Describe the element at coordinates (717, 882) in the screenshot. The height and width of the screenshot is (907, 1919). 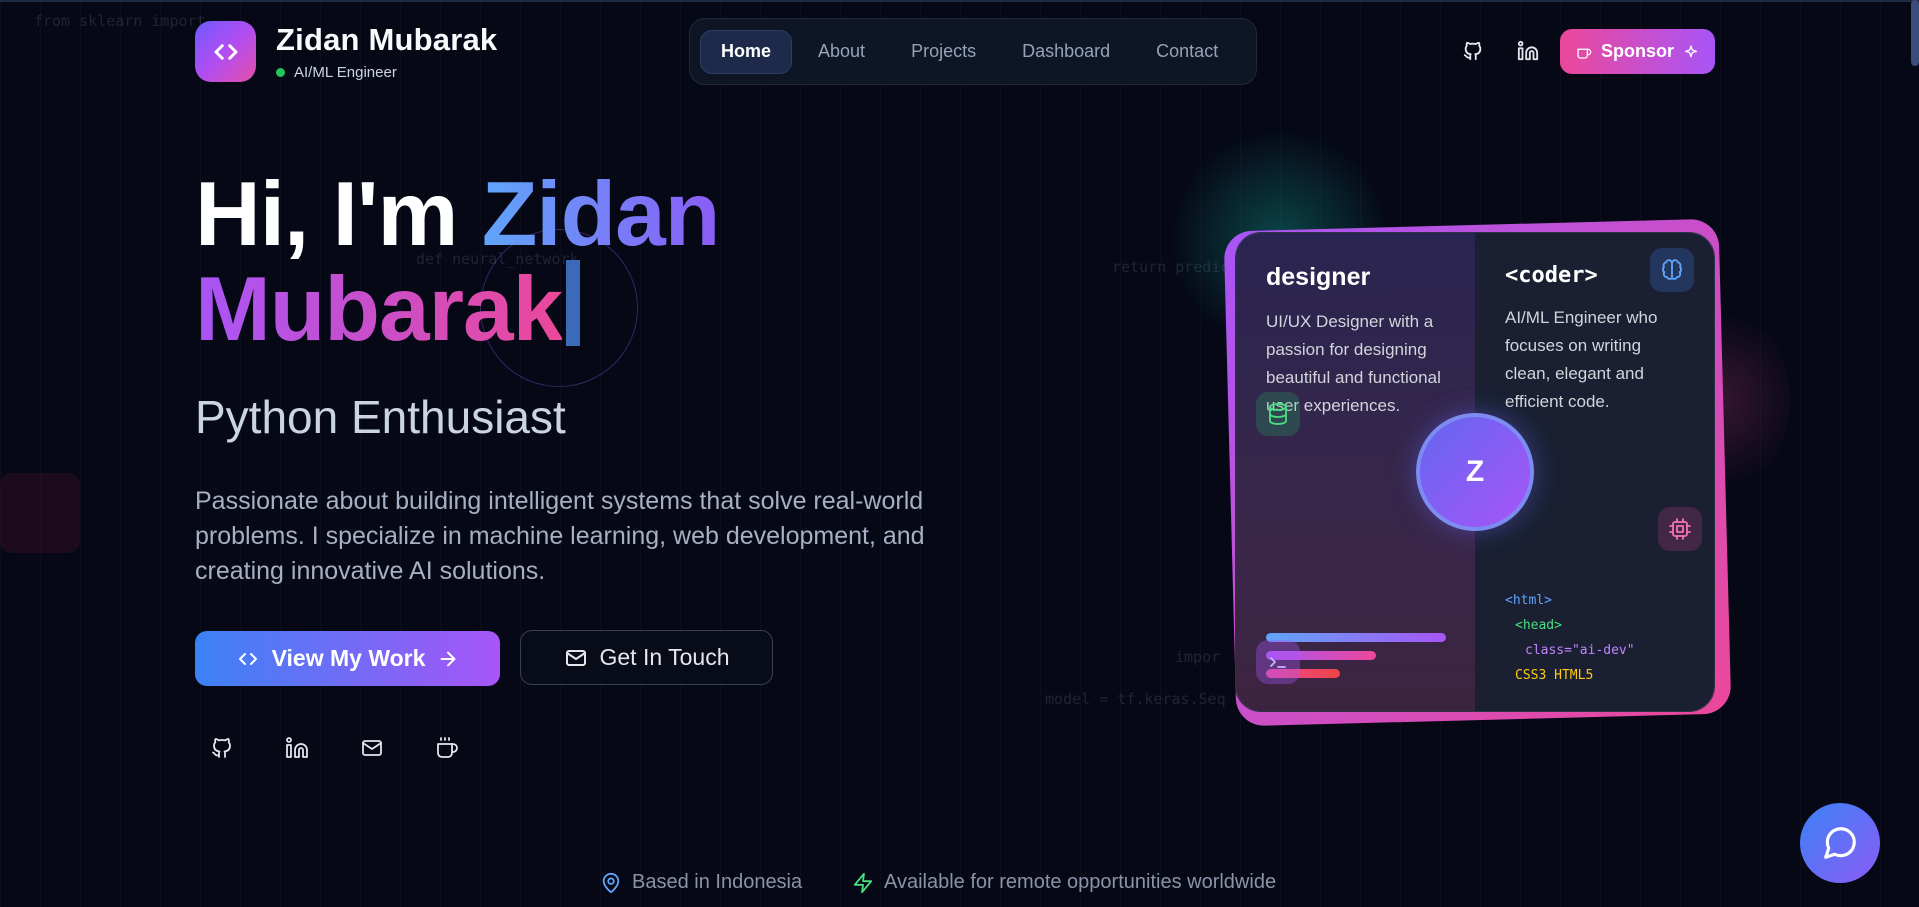
I see `location-text: Based in Indonesia` at that location.